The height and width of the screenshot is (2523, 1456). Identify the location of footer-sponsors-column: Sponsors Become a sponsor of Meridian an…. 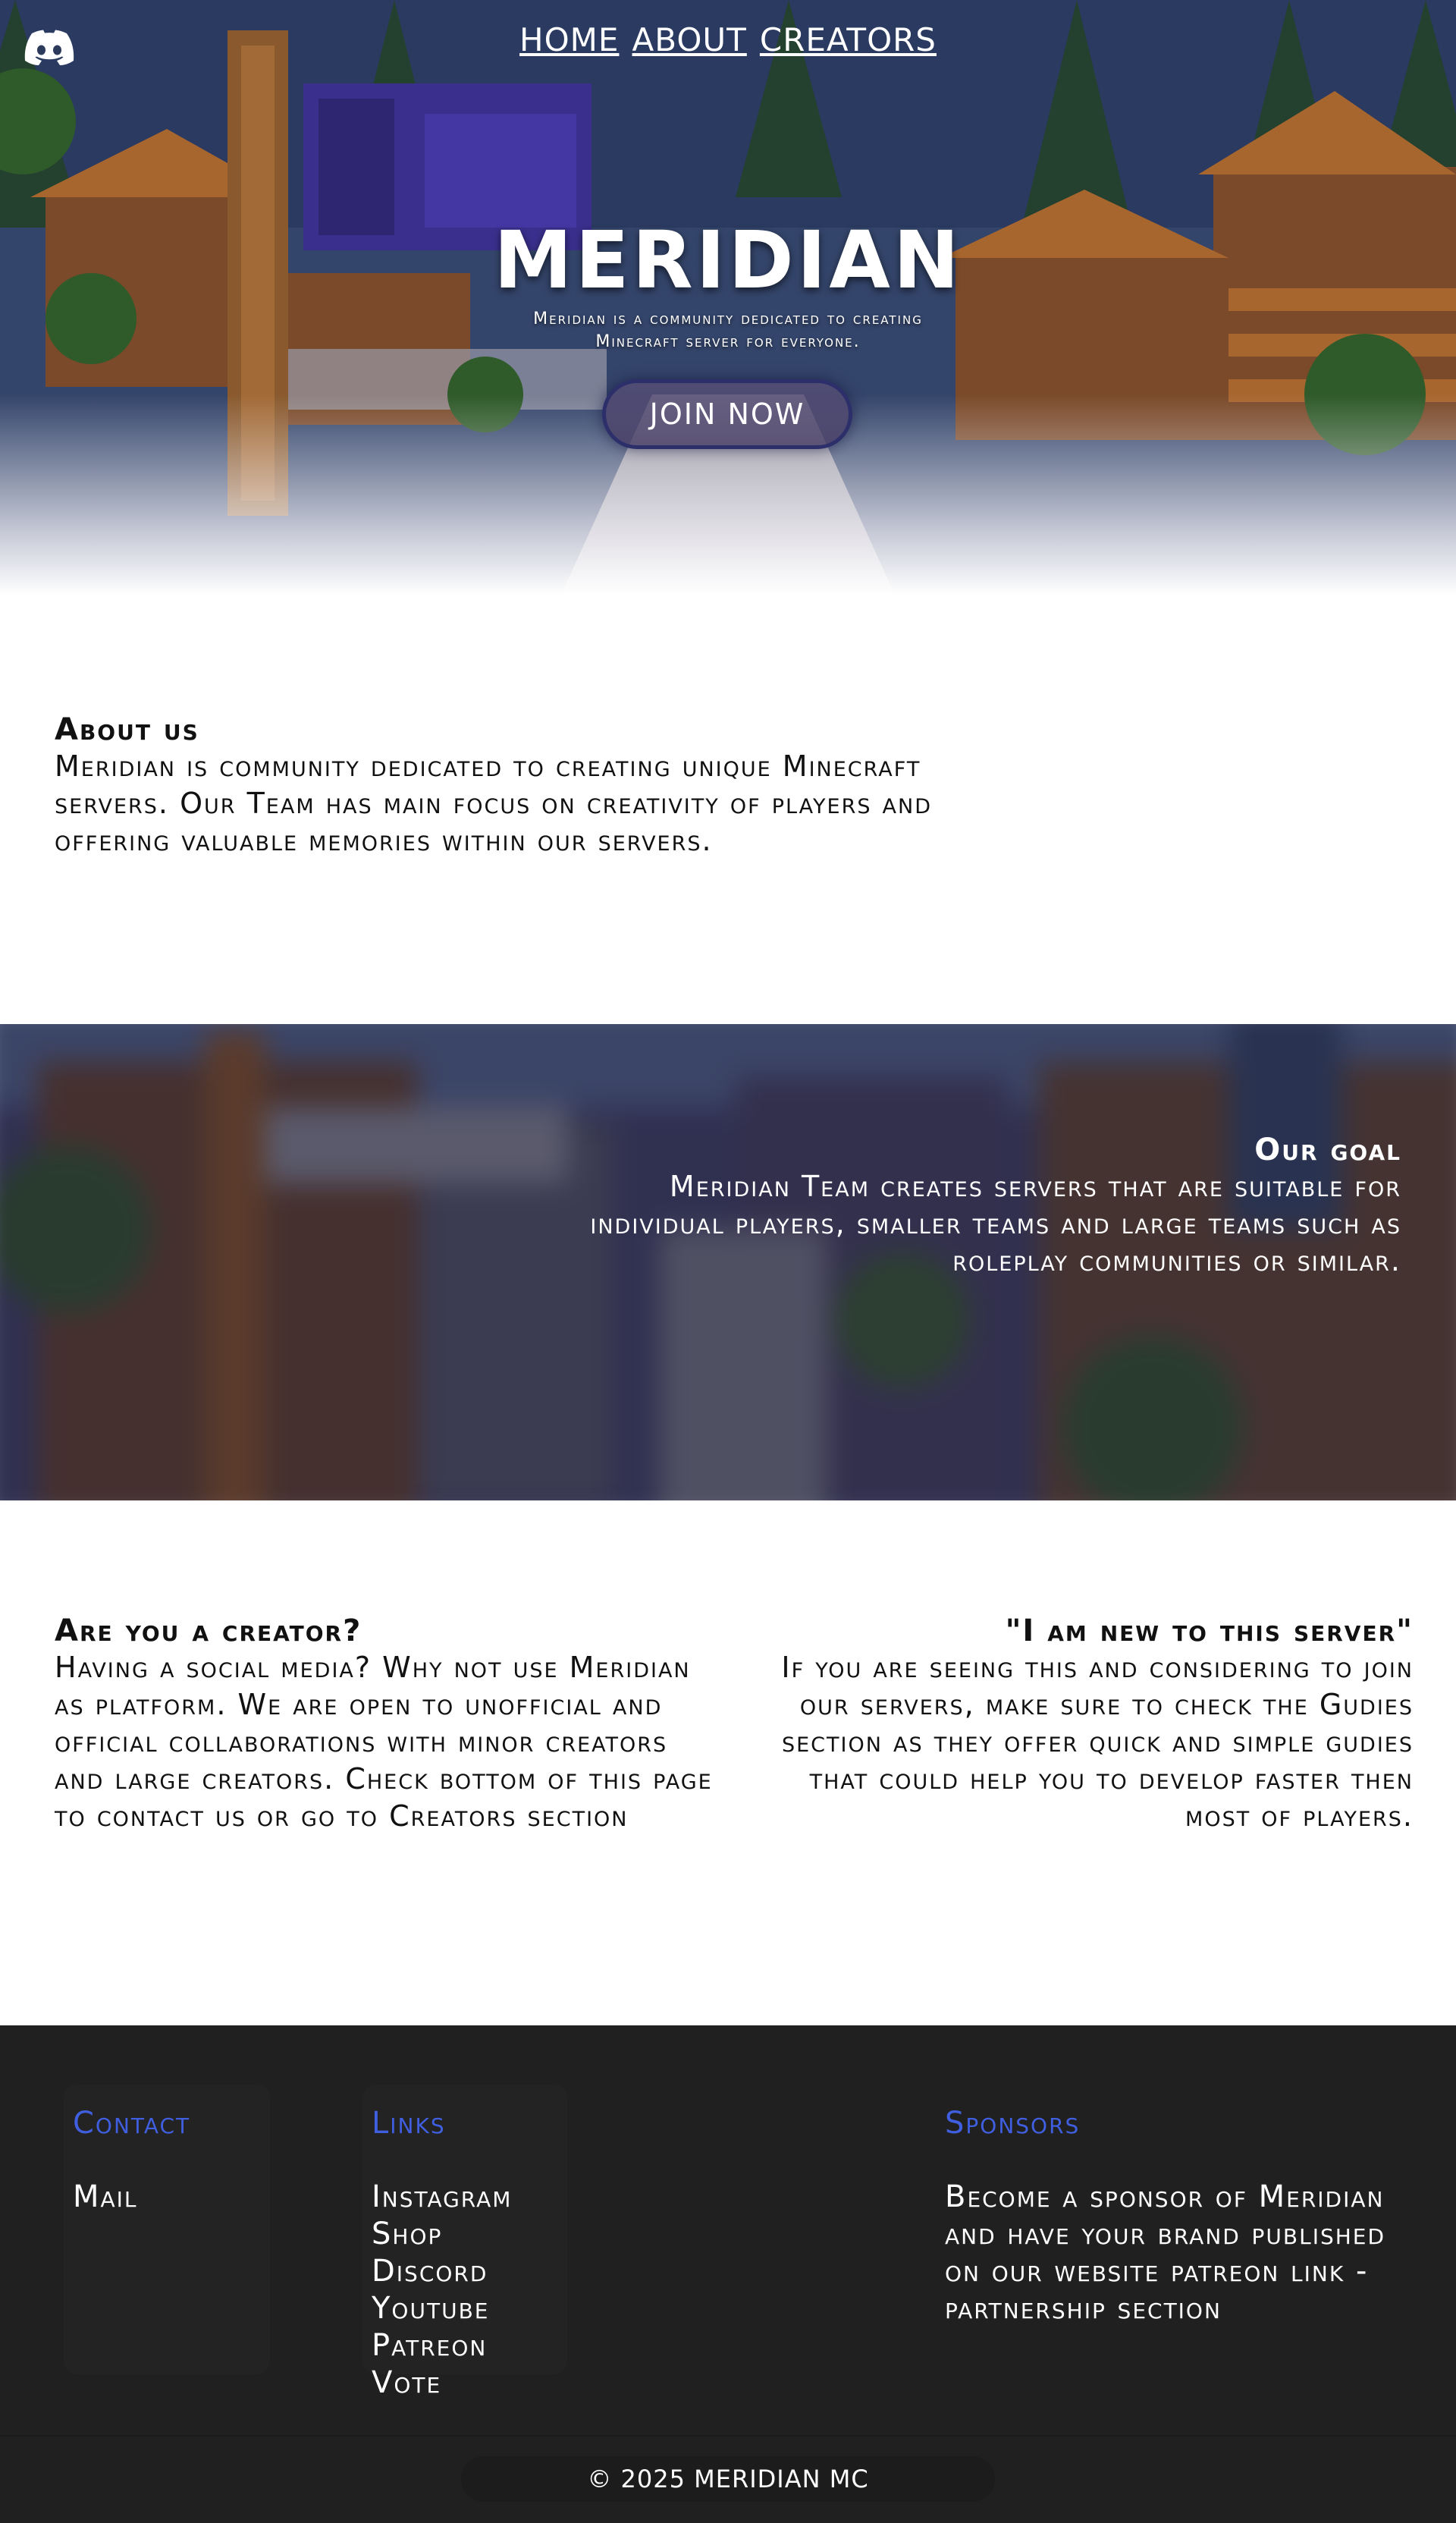
(1172, 2206).